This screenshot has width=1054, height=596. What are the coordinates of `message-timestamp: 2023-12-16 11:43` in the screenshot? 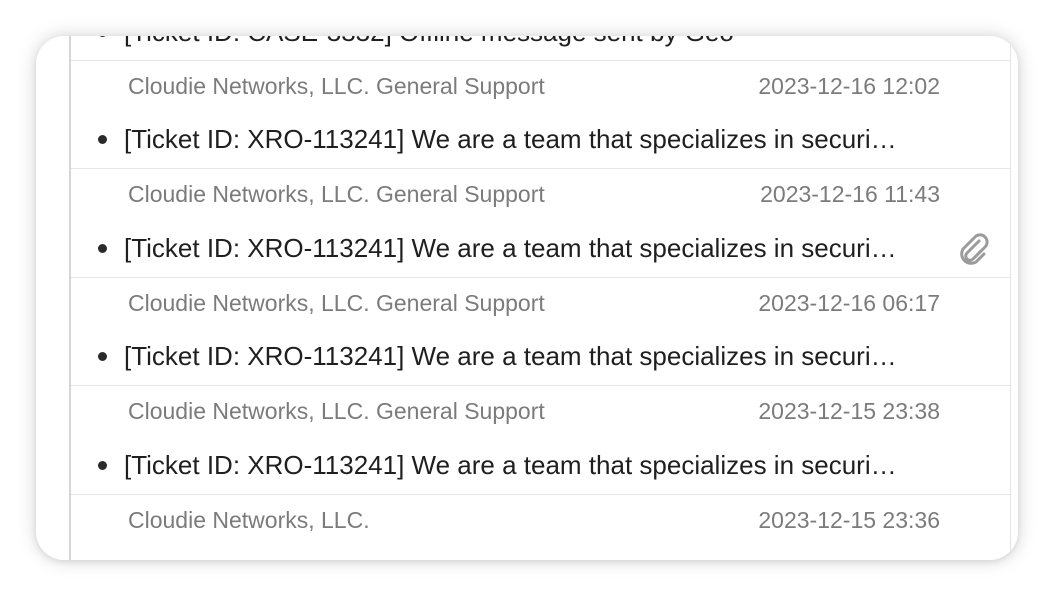 It's located at (850, 193).